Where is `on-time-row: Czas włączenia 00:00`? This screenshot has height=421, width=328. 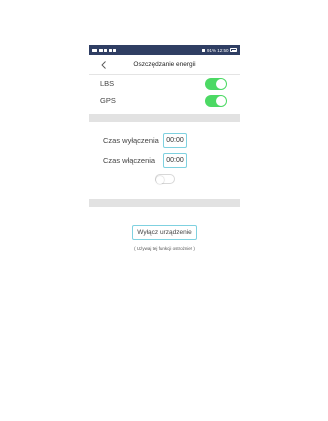 on-time-row: Czas włączenia 00:00 is located at coordinates (164, 160).